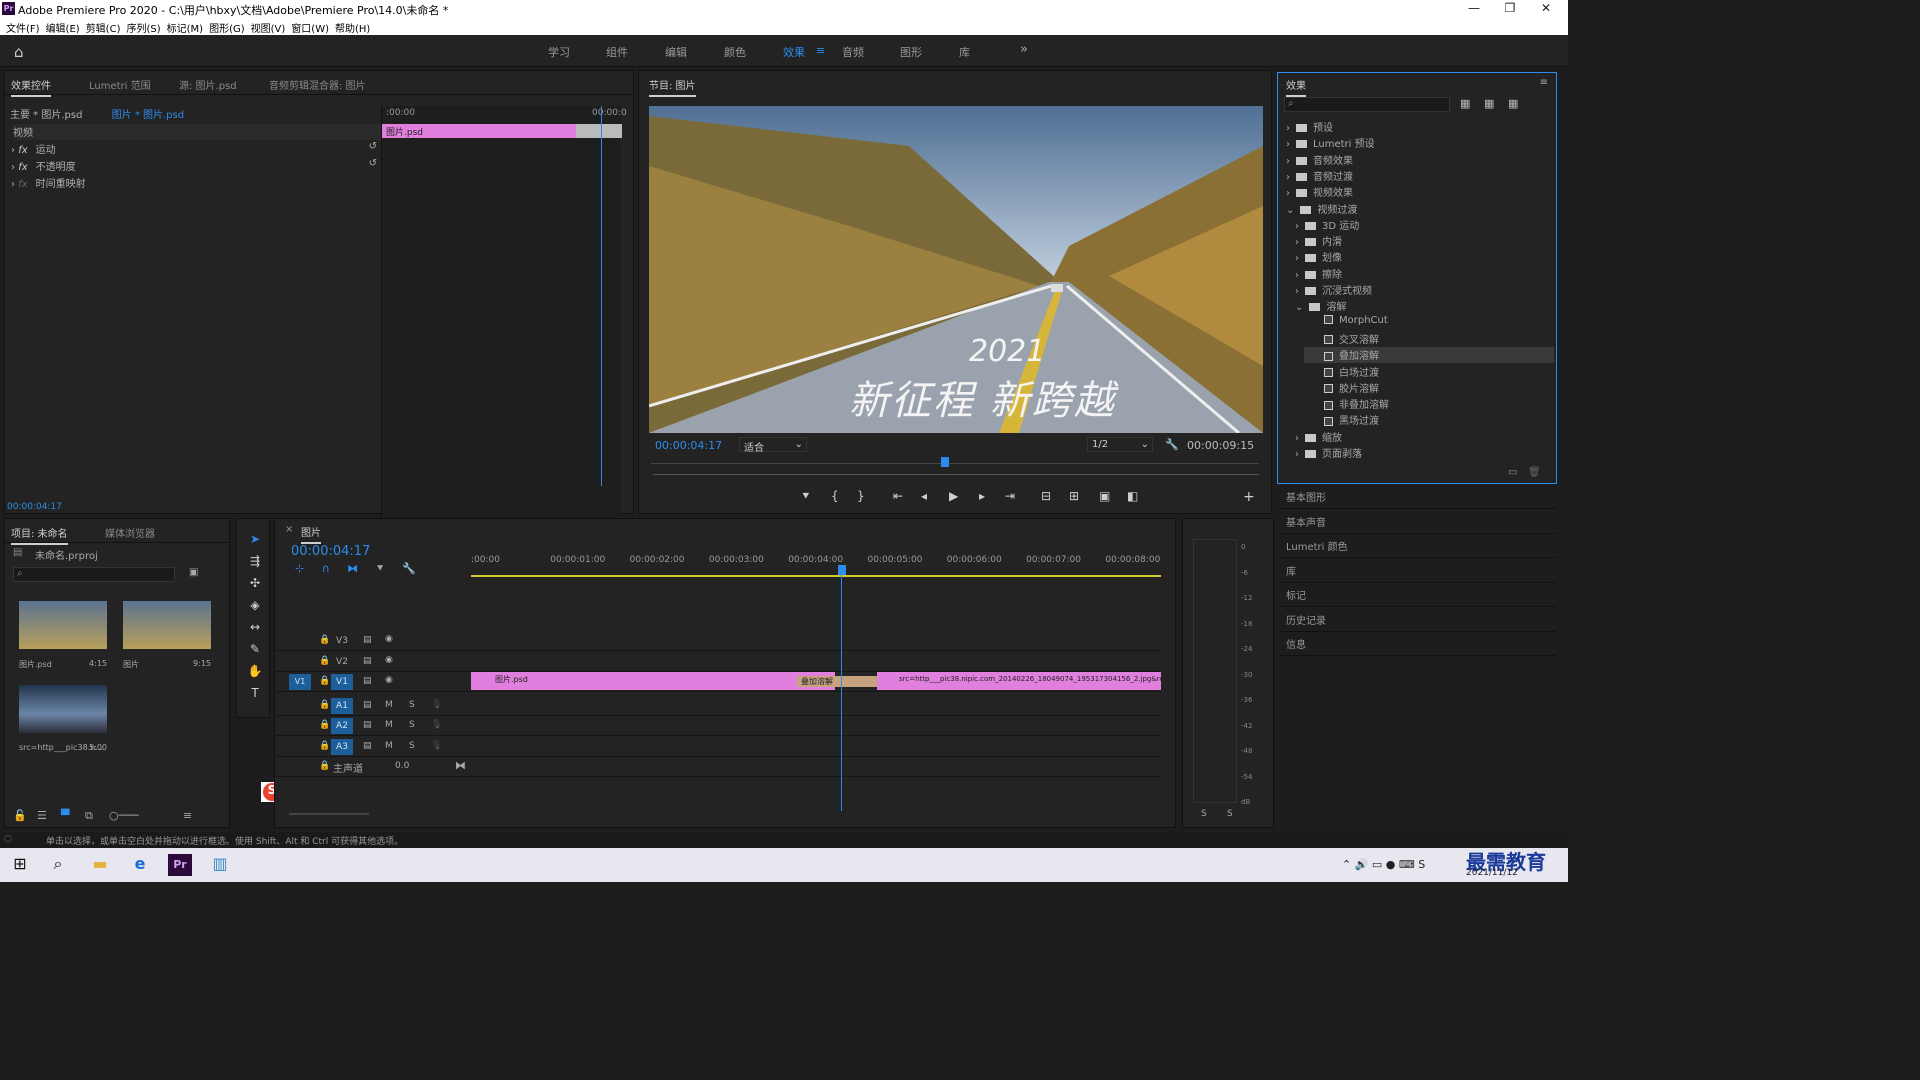 The width and height of the screenshot is (1920, 1080). I want to click on hand-icon: ✋, so click(255, 672).